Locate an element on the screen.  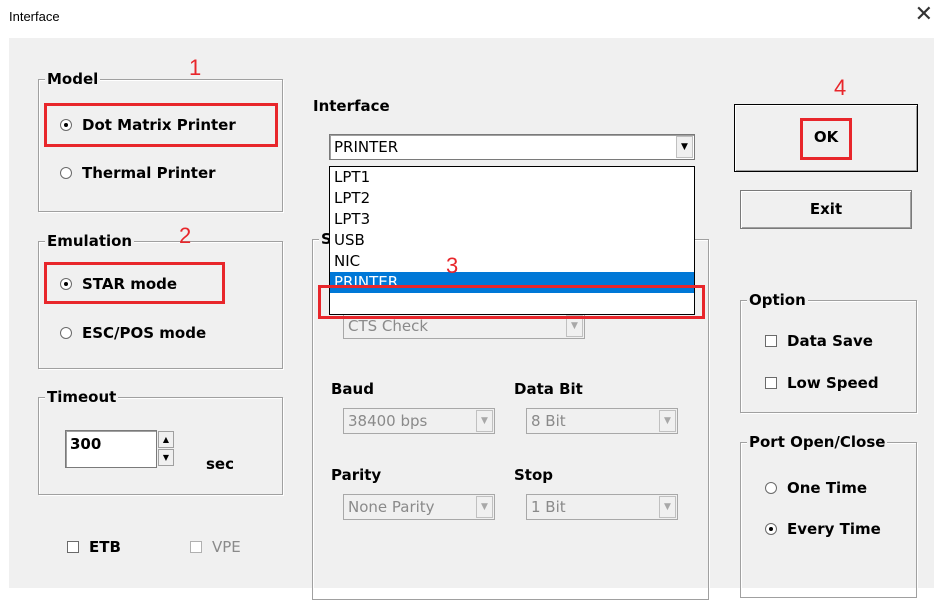
stop-select: 1 Bit ▼ is located at coordinates (602, 507).